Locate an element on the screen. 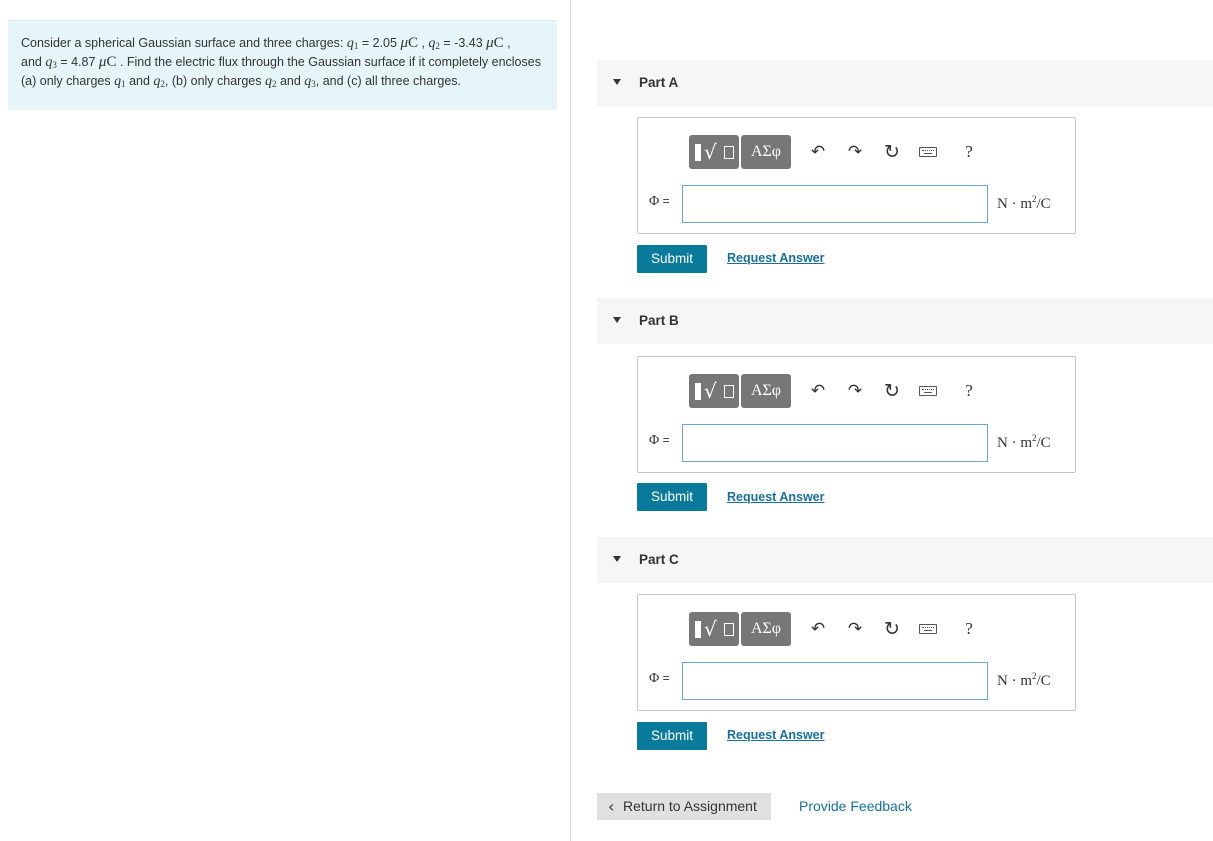 The image size is (1213, 841). column-divider is located at coordinates (570, 420).